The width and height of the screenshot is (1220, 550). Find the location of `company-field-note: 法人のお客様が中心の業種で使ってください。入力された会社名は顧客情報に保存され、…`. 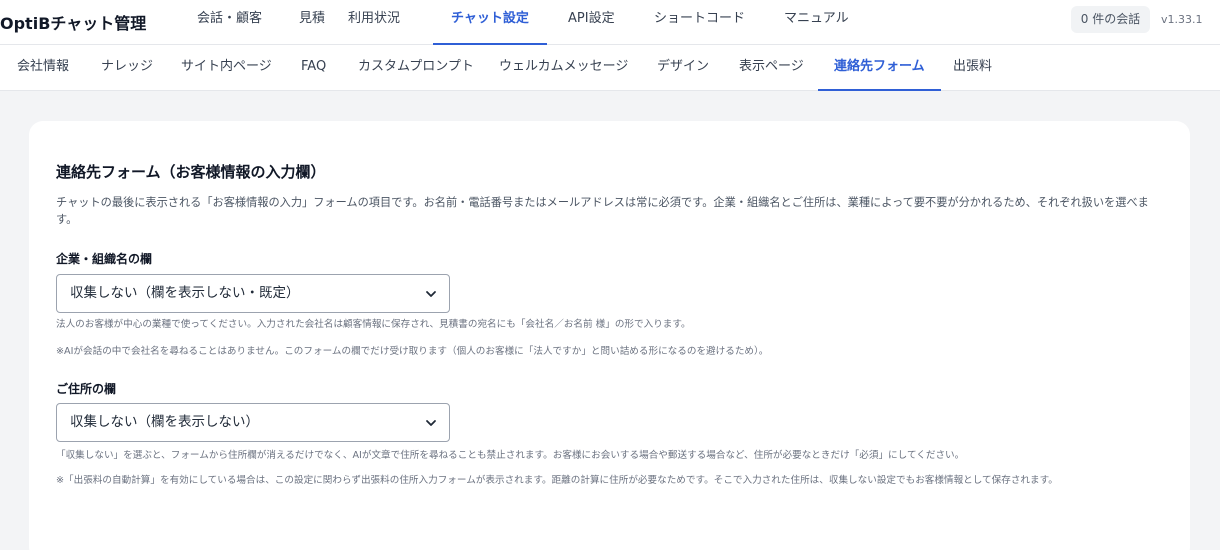

company-field-note: 法人のお客様が中心の業種で使ってください。入力された会社名は顧客情報に保存され、… is located at coordinates (373, 324).